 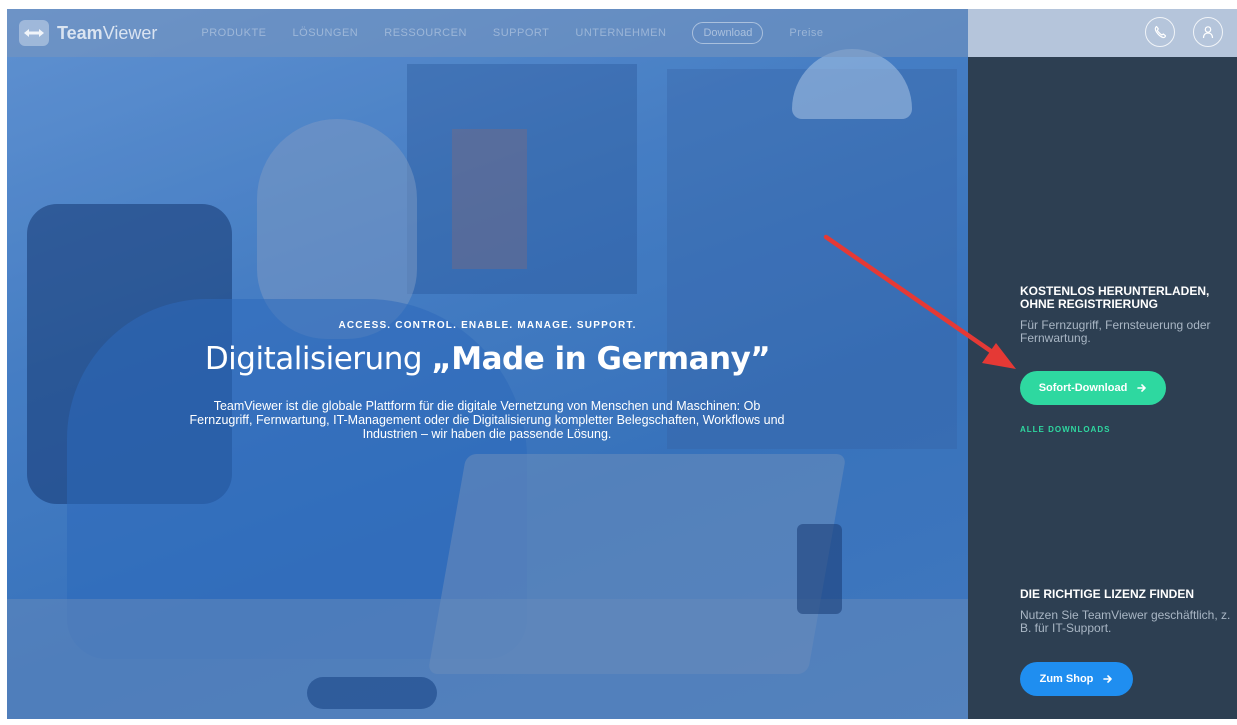 What do you see at coordinates (1107, 594) in the screenshot?
I see `license-heading: DIE RICHTIGE LIZENZ FINDEN` at bounding box center [1107, 594].